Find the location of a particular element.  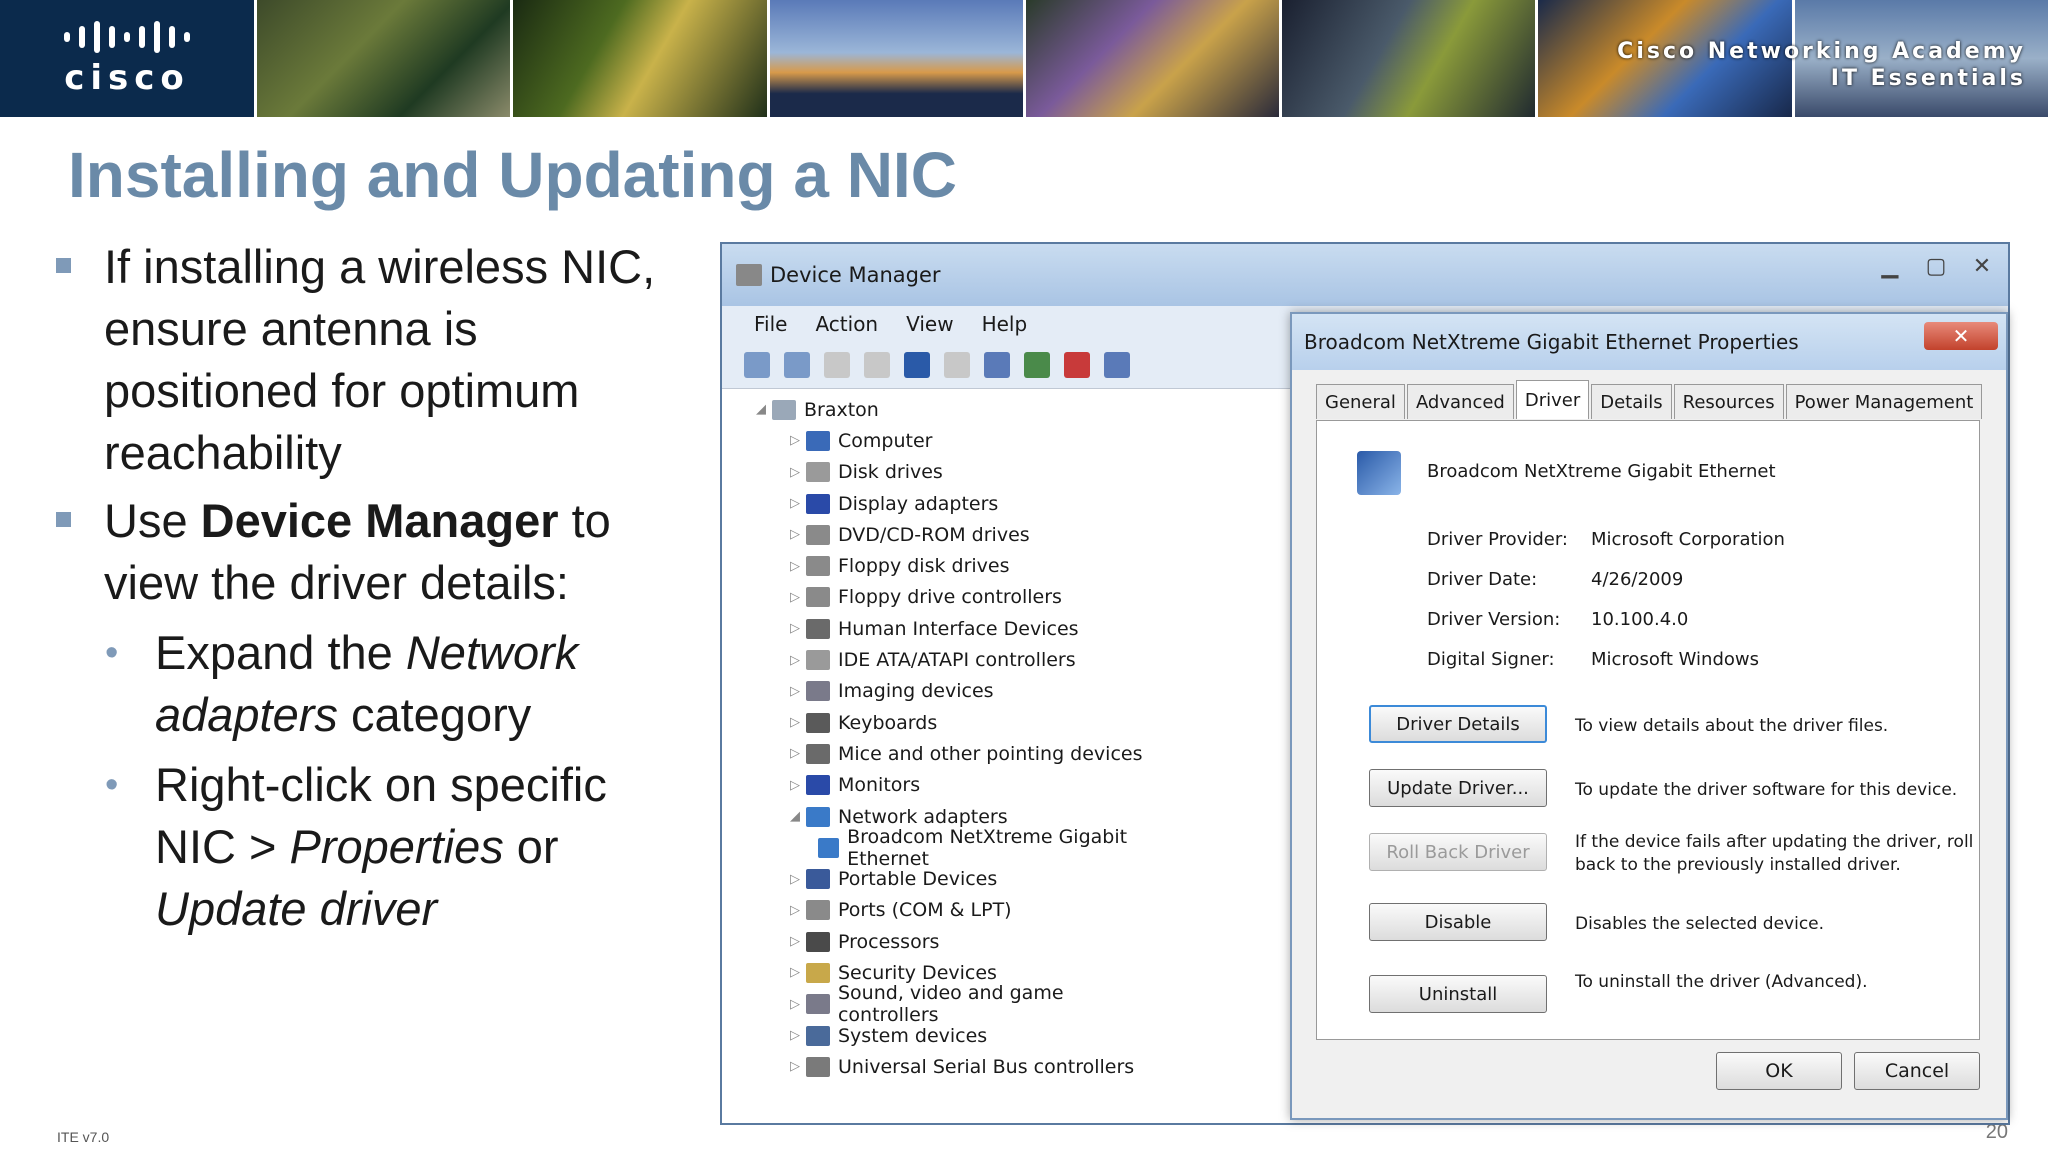

tree-item-disk-drives: ▷ Disk drives is located at coordinates (977, 472).